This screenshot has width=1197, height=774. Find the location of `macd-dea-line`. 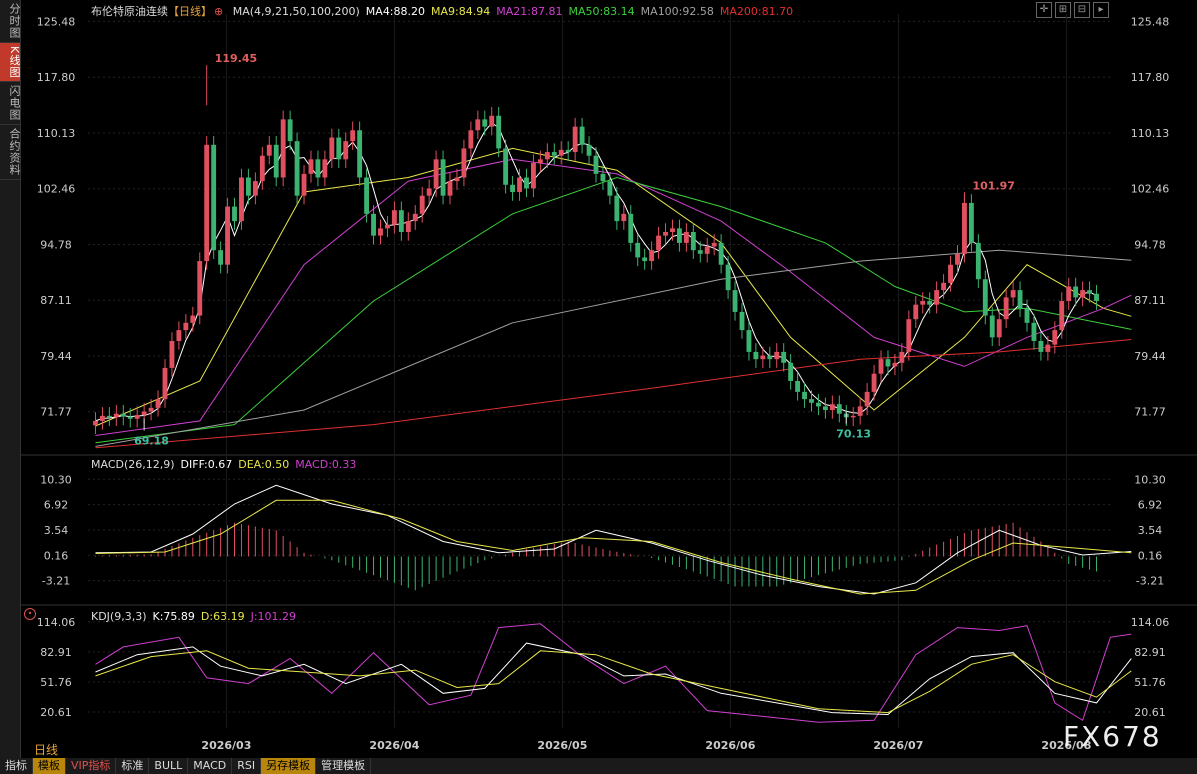

macd-dea-line is located at coordinates (613, 547).